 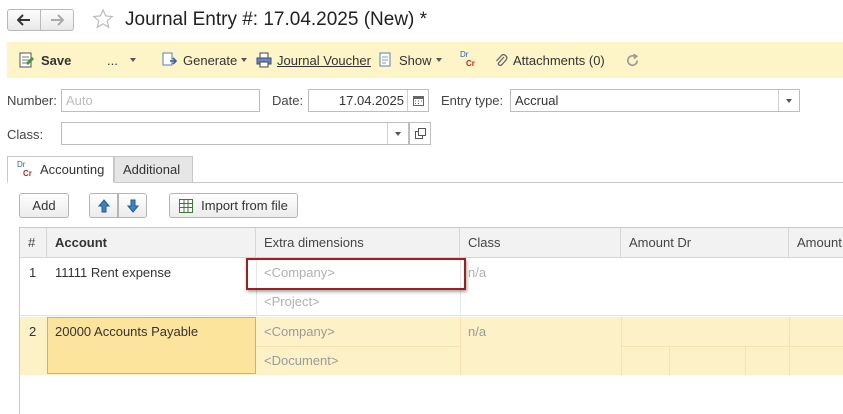 What do you see at coordinates (186, 205) in the screenshot?
I see `spreadsheet-icon` at bounding box center [186, 205].